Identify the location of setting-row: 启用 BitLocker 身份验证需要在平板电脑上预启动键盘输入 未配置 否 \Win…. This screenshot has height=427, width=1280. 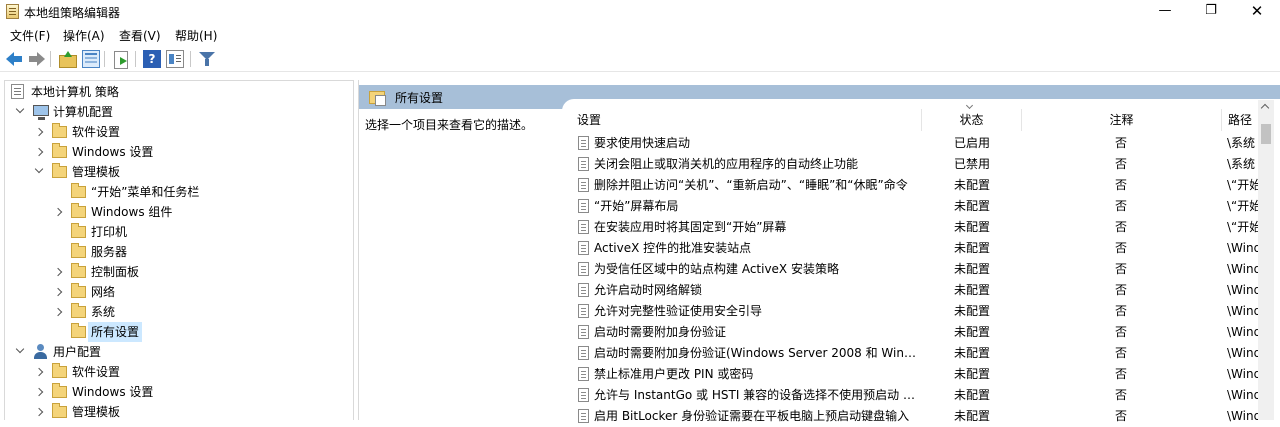
(912, 416).